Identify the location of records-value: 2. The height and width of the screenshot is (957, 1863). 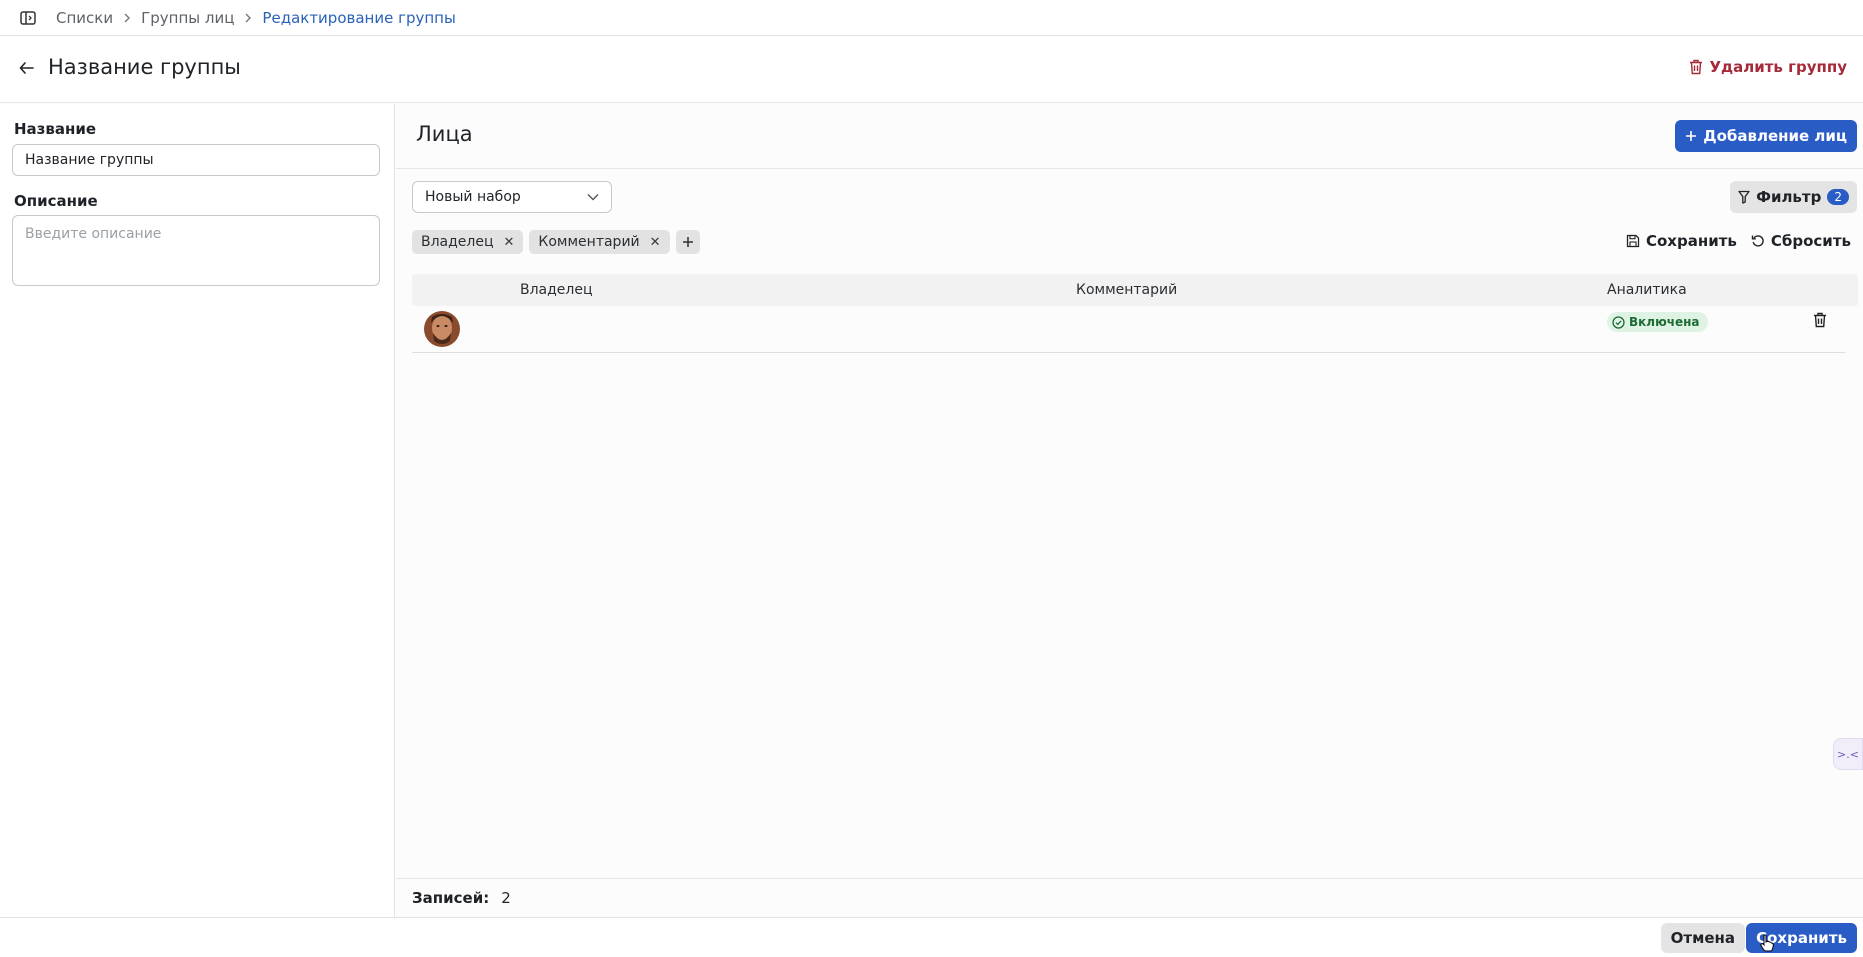
(506, 898).